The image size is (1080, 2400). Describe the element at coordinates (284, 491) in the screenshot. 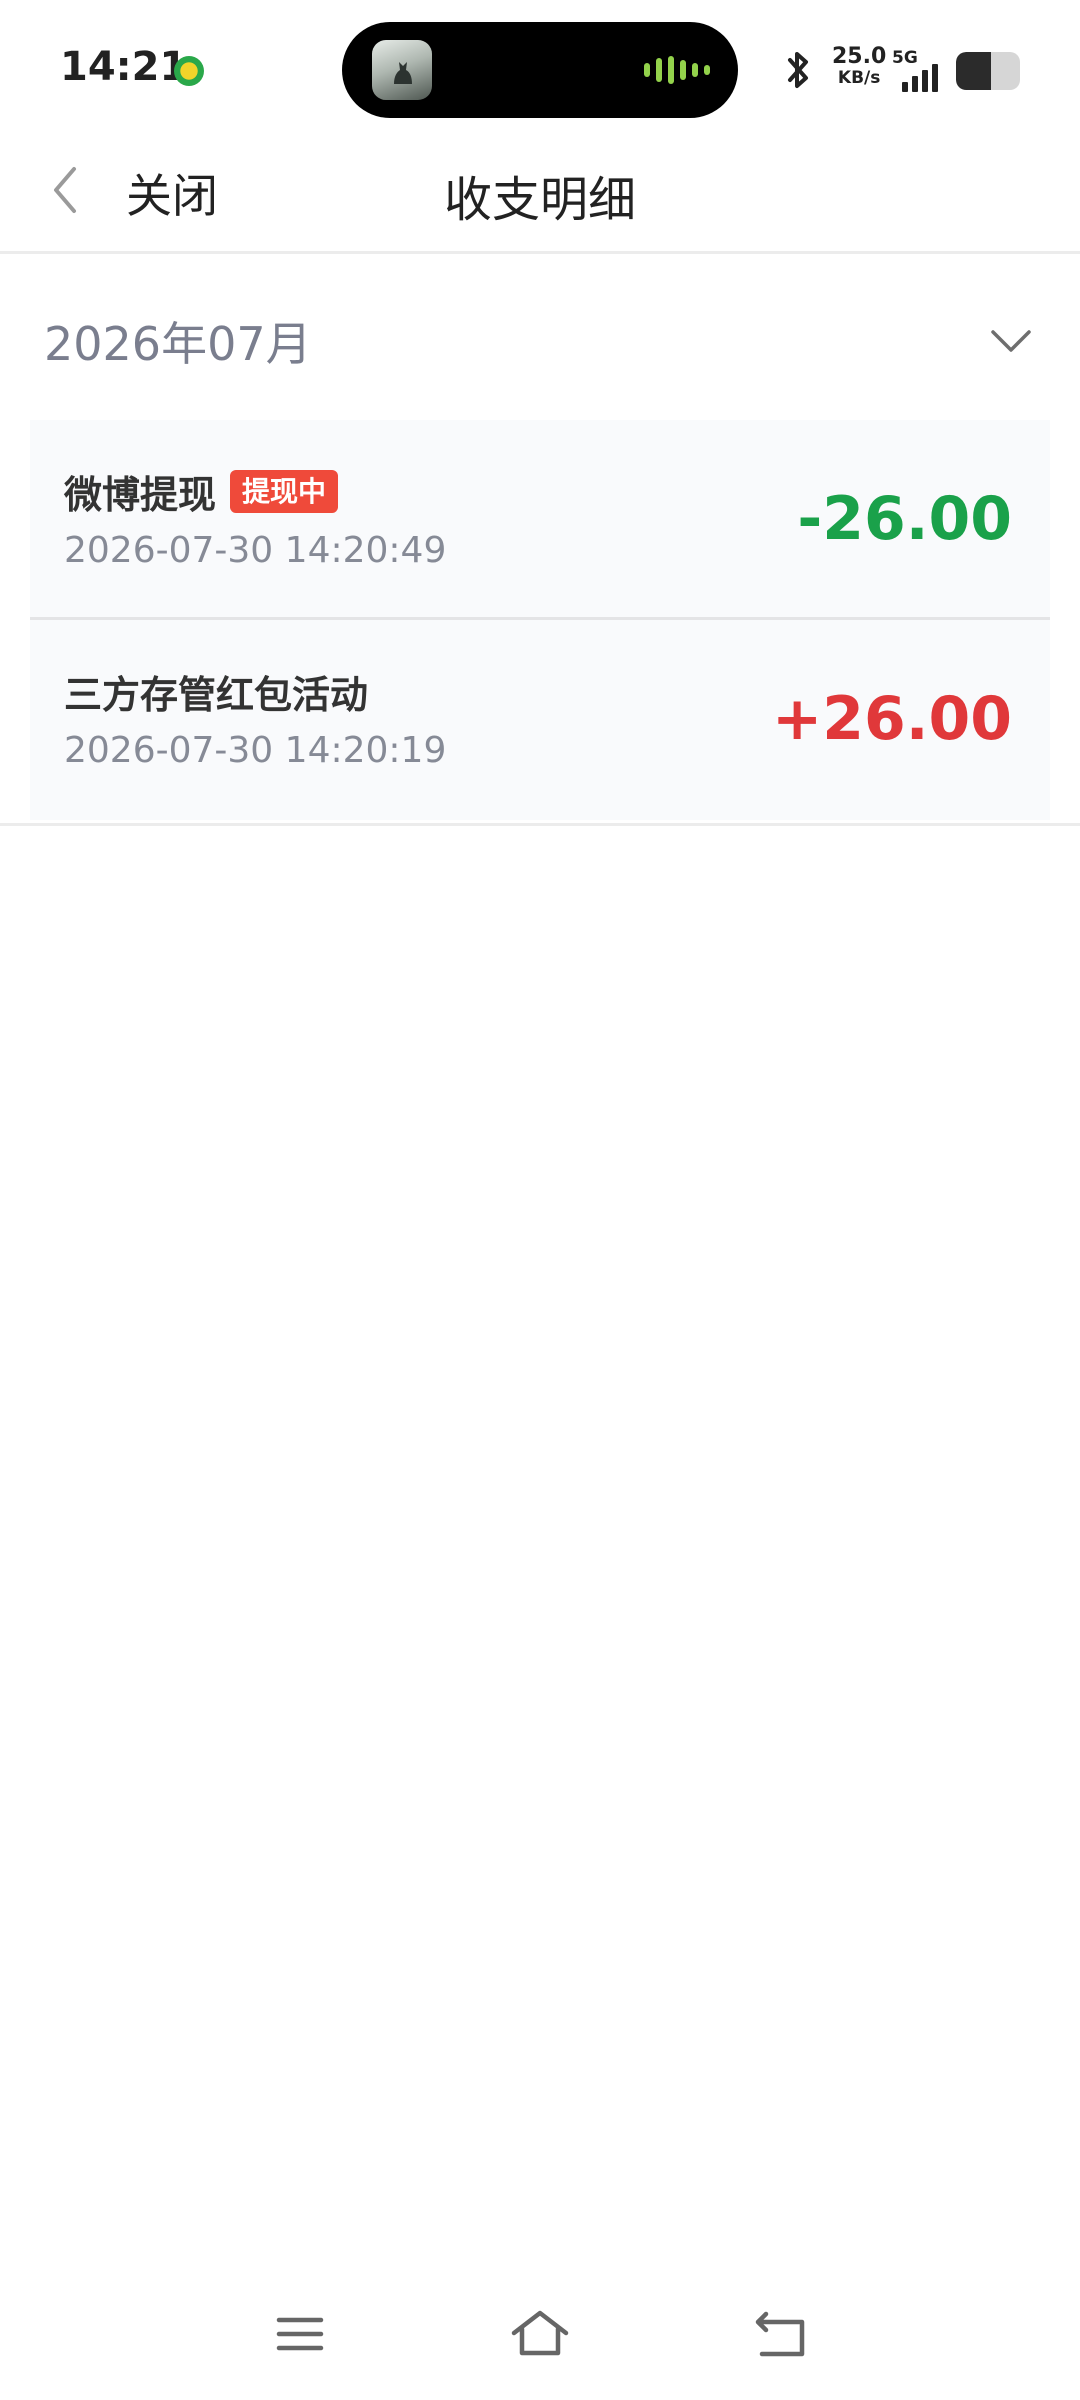

I see `status-badge: 提现中` at that location.